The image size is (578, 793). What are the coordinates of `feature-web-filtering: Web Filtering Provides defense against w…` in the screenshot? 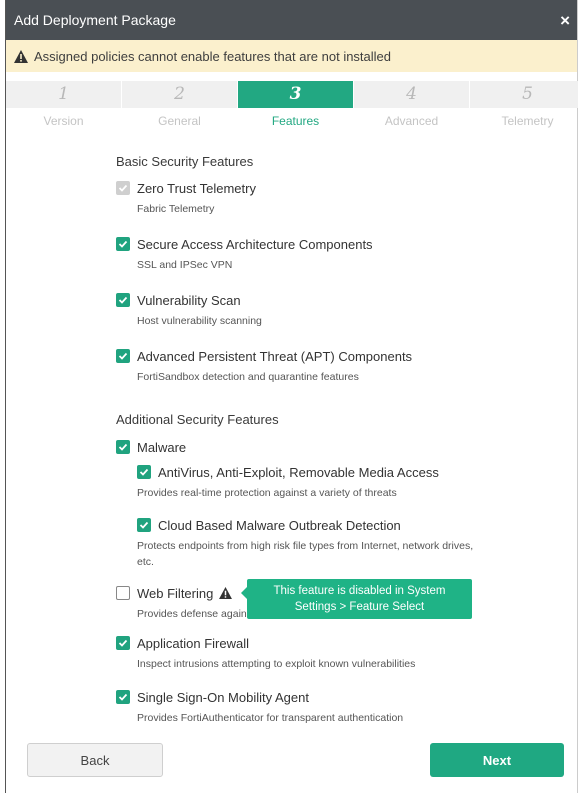 It's located at (306, 600).